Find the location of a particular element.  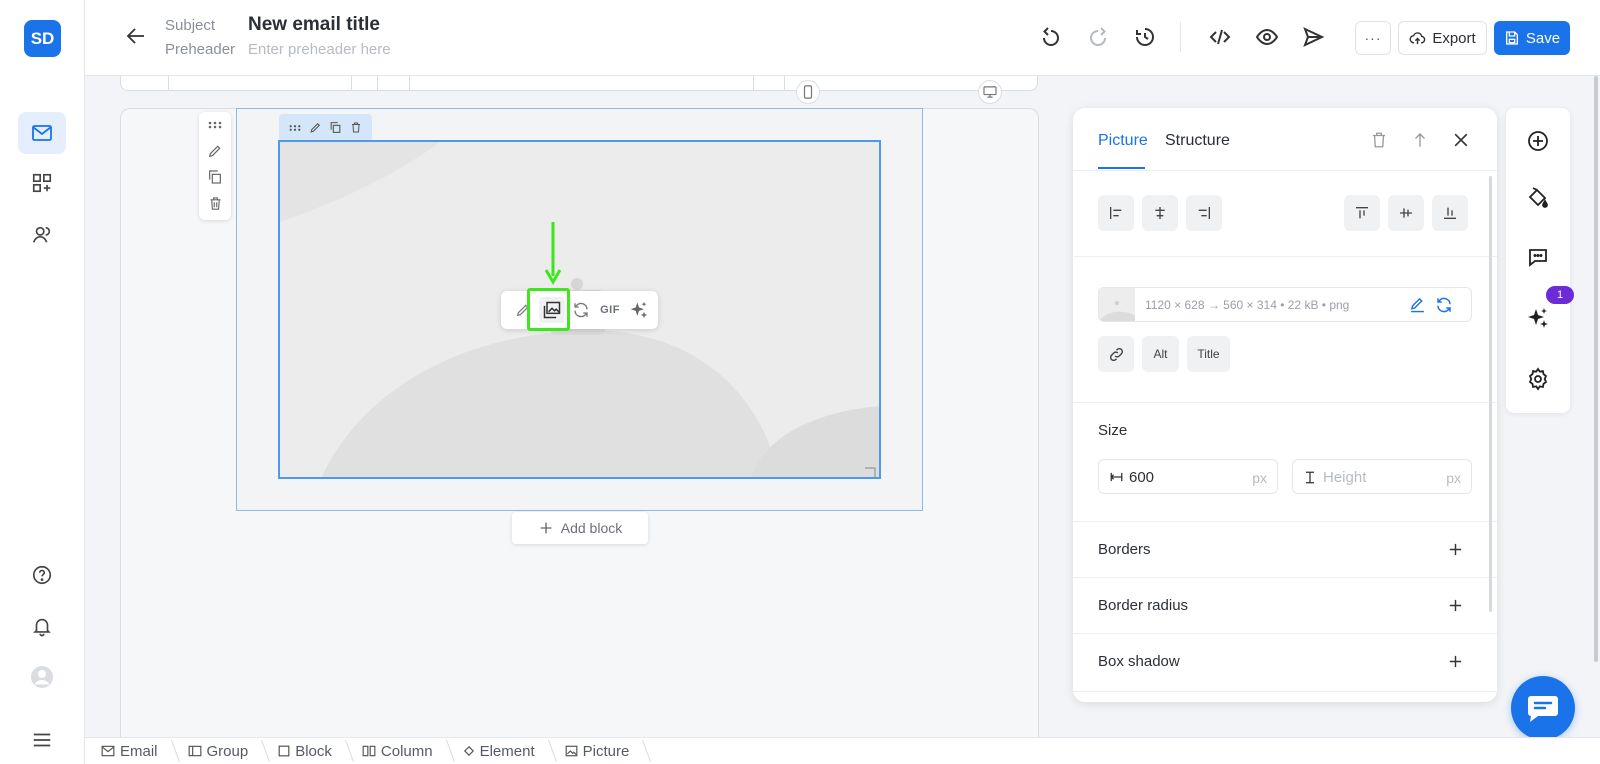

floppy-icon is located at coordinates (1511, 38).